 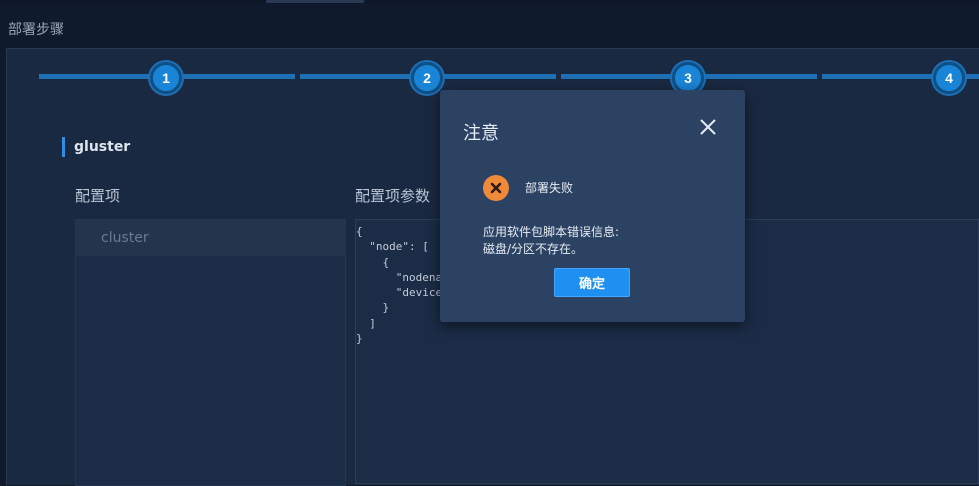 What do you see at coordinates (98, 196) in the screenshot?
I see `config-items-label: 配置项` at bounding box center [98, 196].